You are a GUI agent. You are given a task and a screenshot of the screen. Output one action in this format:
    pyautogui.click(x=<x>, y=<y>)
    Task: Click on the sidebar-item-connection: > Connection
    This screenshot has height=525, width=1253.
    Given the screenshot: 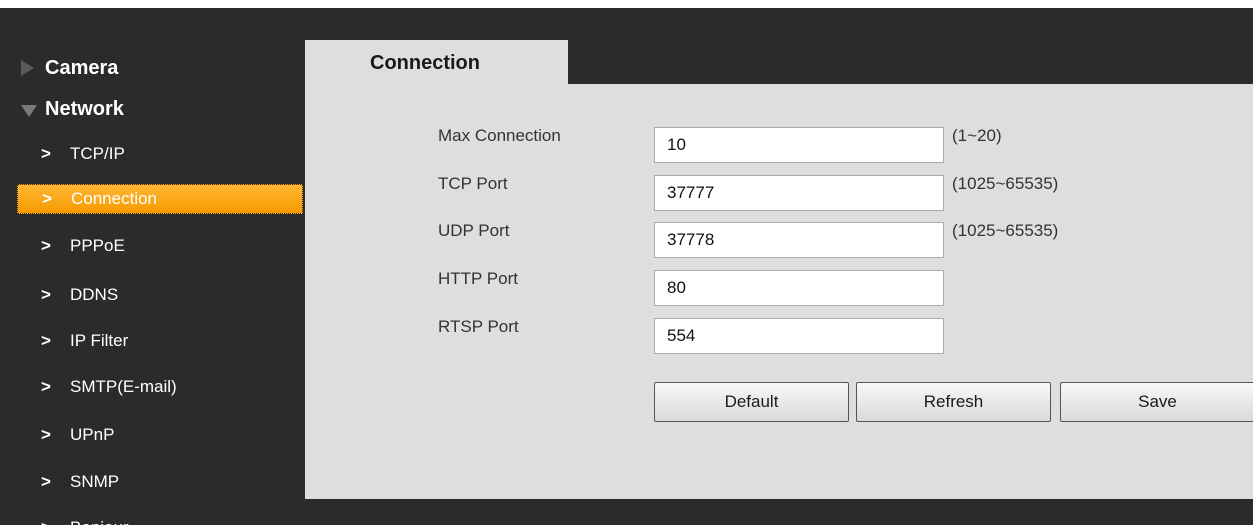 What is the action you would take?
    pyautogui.click(x=160, y=199)
    